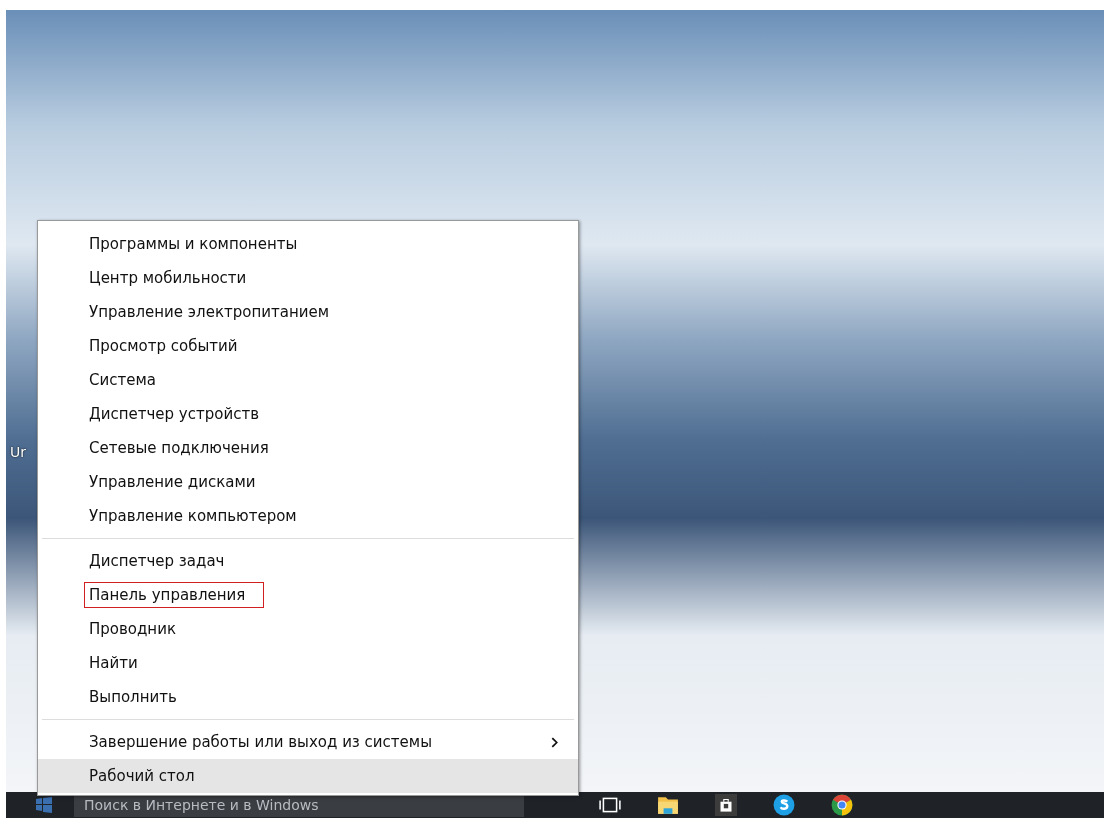 This screenshot has height=818, width=1104. Describe the element at coordinates (18, 452) in the screenshot. I see `desktop-icon-label: Ur` at that location.